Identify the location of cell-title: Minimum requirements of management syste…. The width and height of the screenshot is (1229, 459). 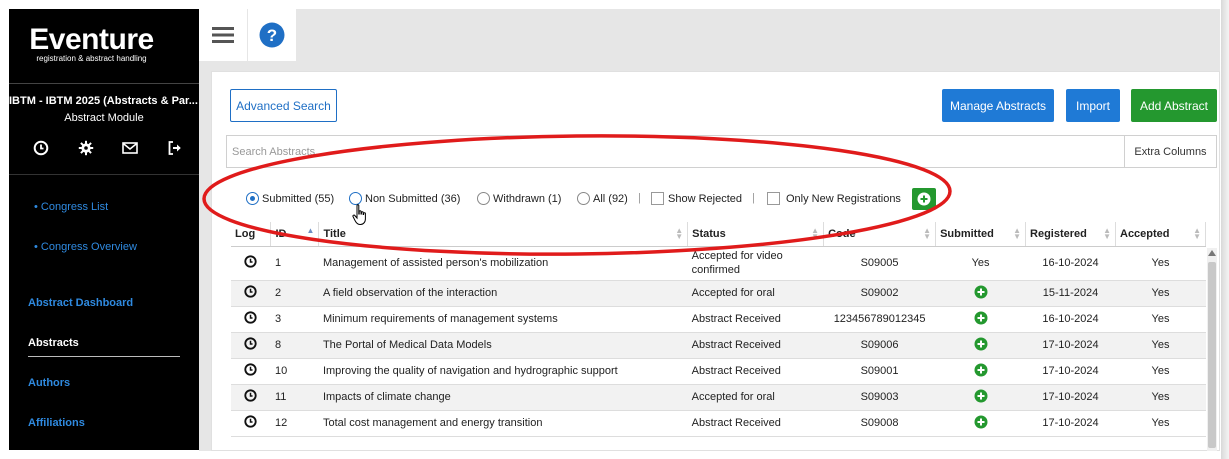
(503, 319).